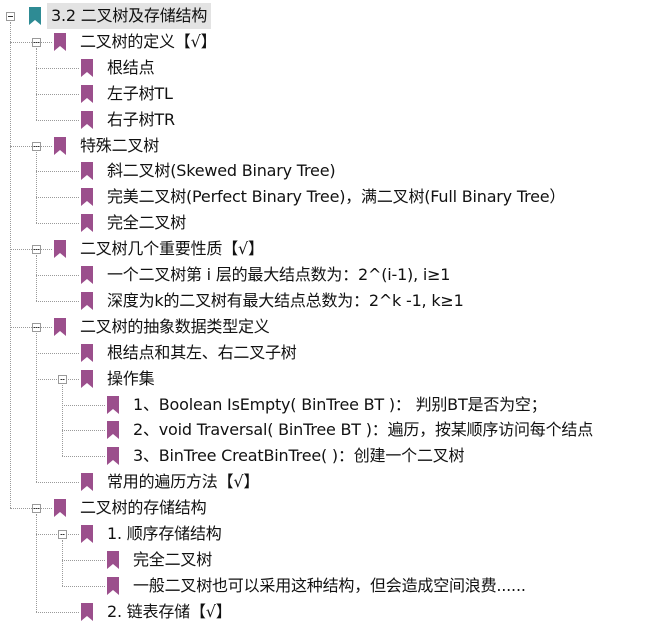  What do you see at coordinates (323, 68) in the screenshot?
I see `tree-node: 根结点` at bounding box center [323, 68].